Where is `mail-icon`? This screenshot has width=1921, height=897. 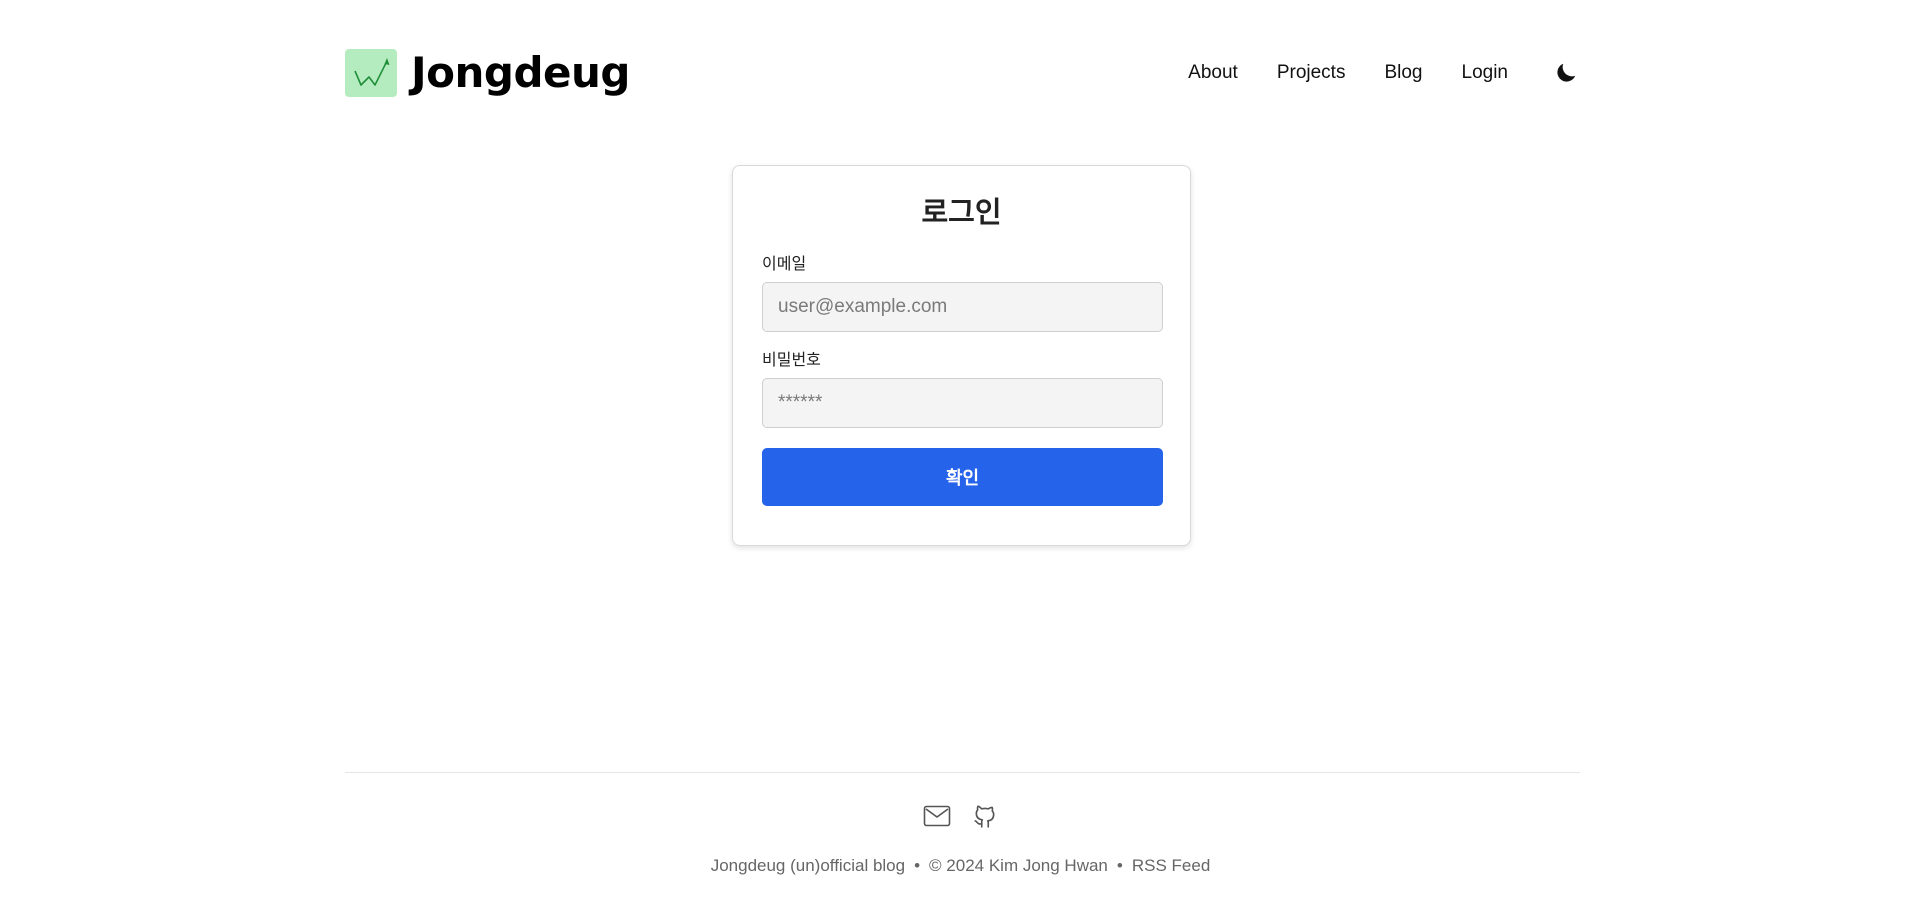 mail-icon is located at coordinates (937, 816).